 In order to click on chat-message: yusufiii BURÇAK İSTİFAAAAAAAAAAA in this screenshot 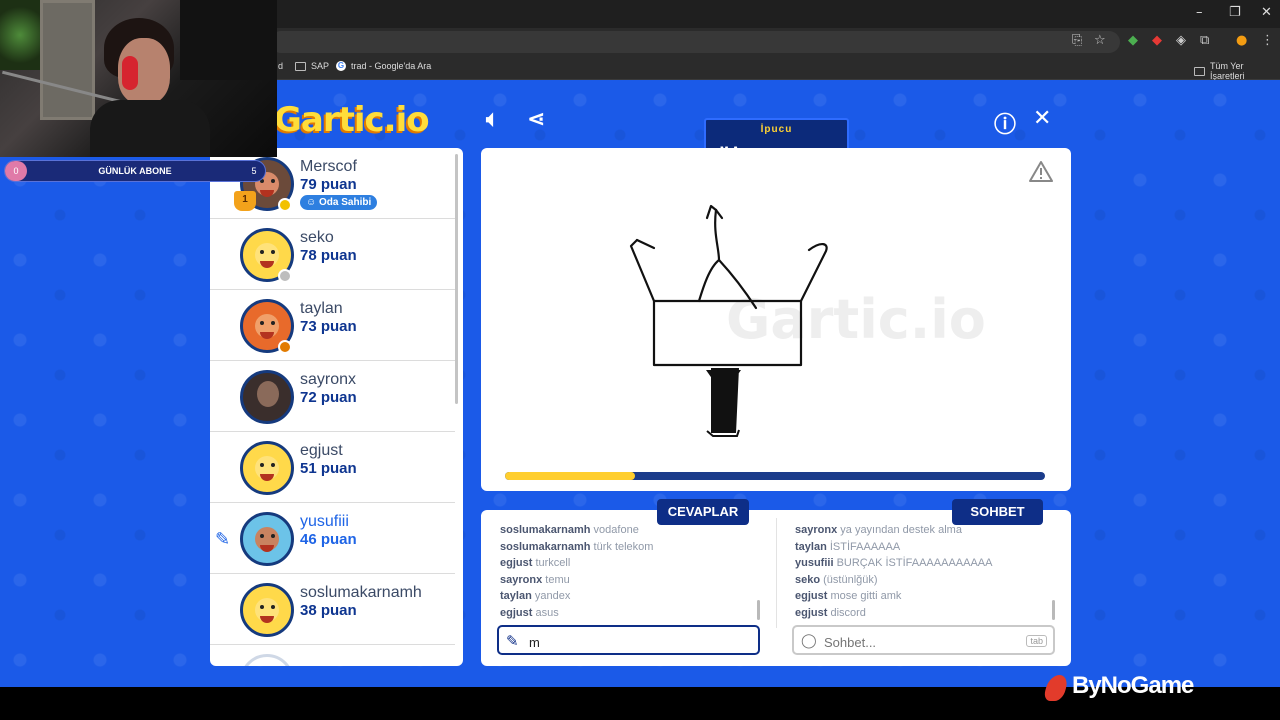, I will do `click(894, 563)`.